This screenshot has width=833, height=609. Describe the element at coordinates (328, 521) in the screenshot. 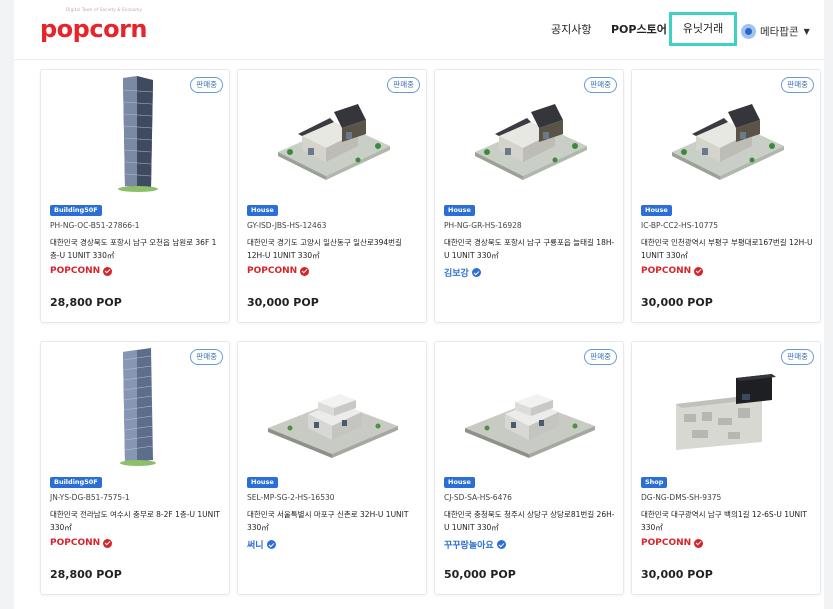

I see `unit-address: 대한민국 서울특별시 마포구 신촌로 32H-U 1UNIT 330㎡` at that location.